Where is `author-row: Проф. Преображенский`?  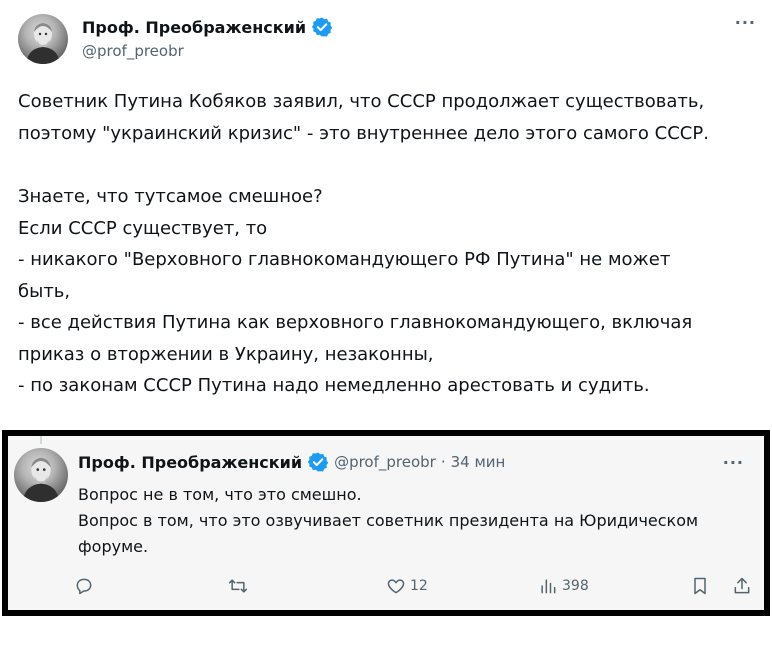 author-row: Проф. Преображенский is located at coordinates (207, 27).